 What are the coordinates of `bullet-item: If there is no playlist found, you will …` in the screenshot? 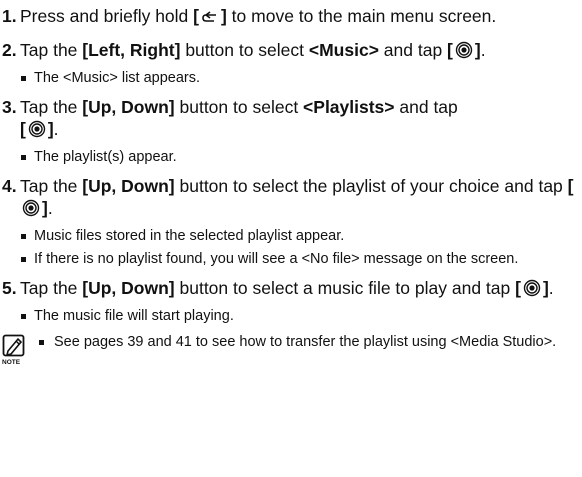 It's located at (298, 259).